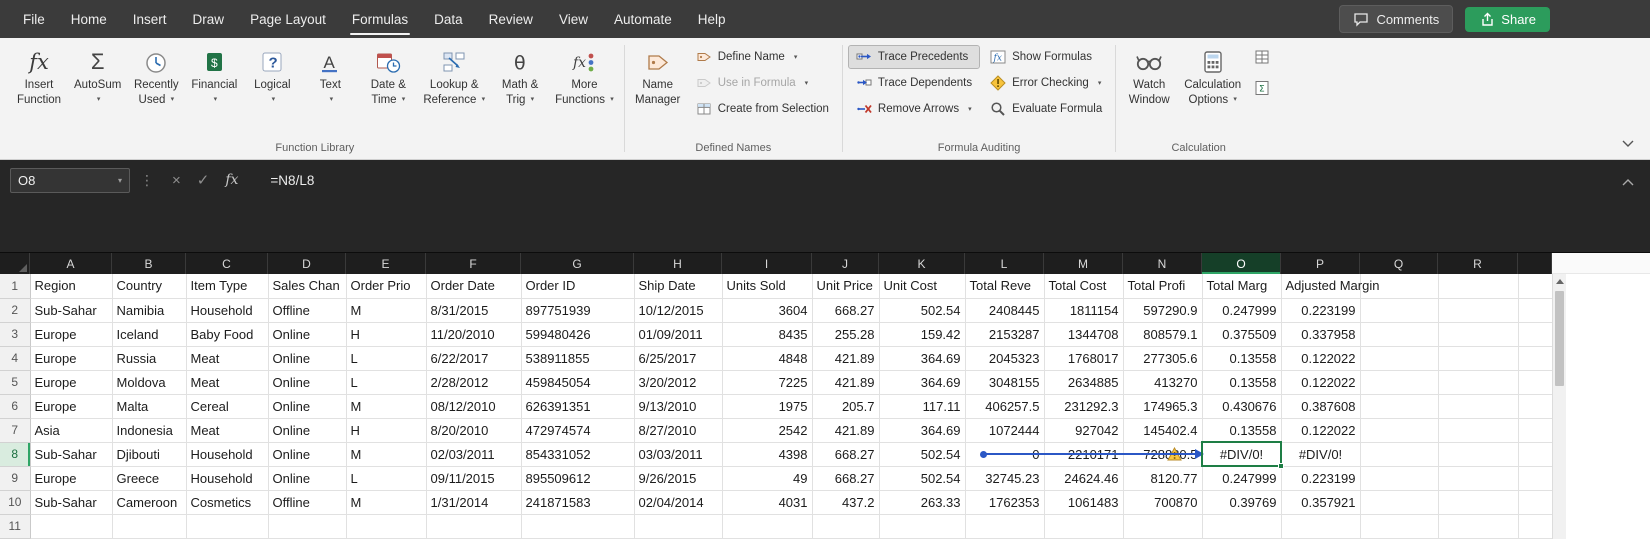 This screenshot has height=539, width=1650. I want to click on cell-q3, so click(1399, 334).